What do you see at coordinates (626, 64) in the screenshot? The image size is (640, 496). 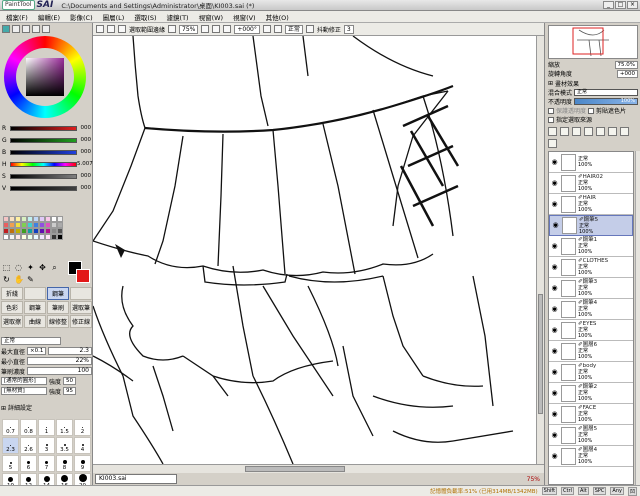 I see `nav-zoom-value: 75.0%` at bounding box center [626, 64].